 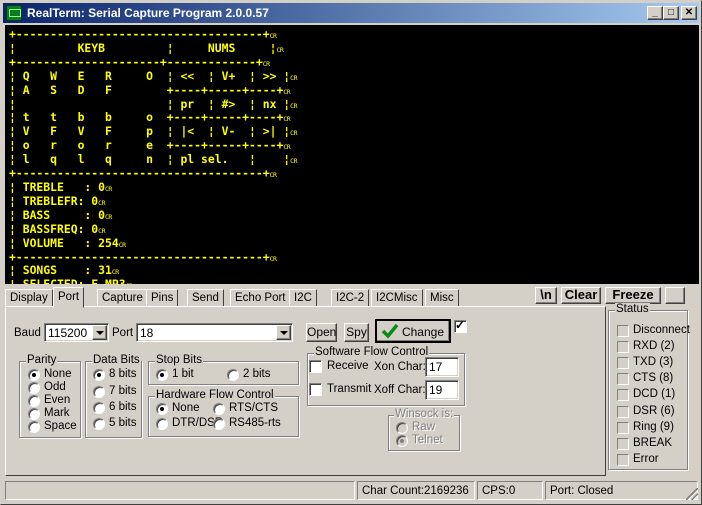 What do you see at coordinates (402, 428) in the screenshot?
I see `winsock-radio-raw` at bounding box center [402, 428].